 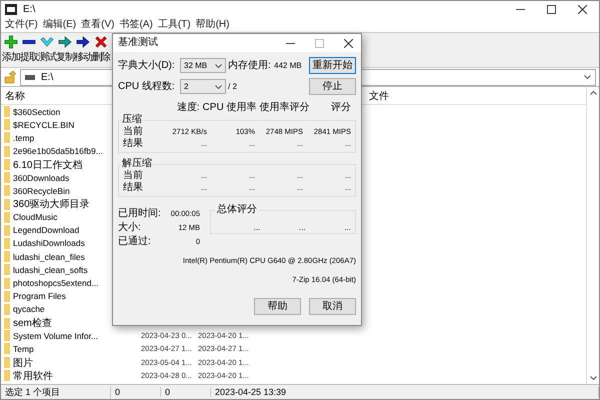 I want to click on file-row: Program Files, so click(x=35, y=296).